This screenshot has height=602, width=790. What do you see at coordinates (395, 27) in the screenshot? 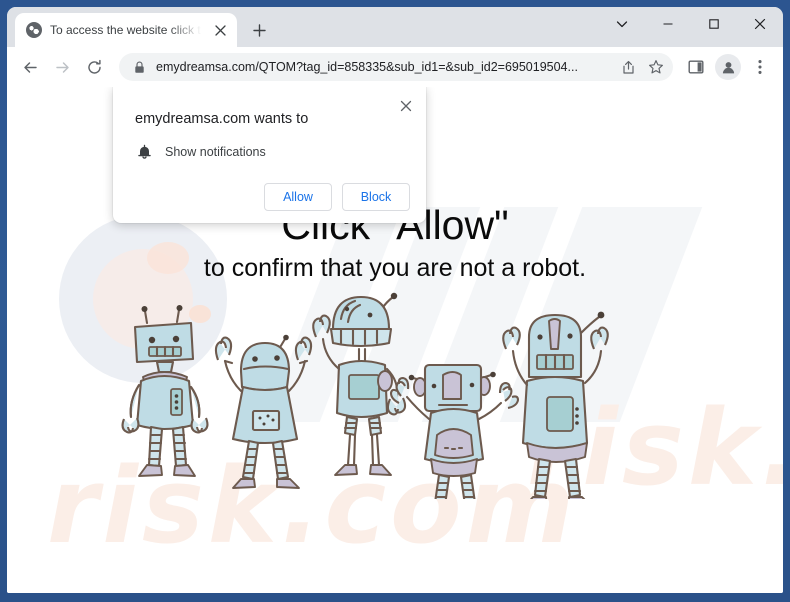
I see `tab-strip: To access the website click the "A` at bounding box center [395, 27].